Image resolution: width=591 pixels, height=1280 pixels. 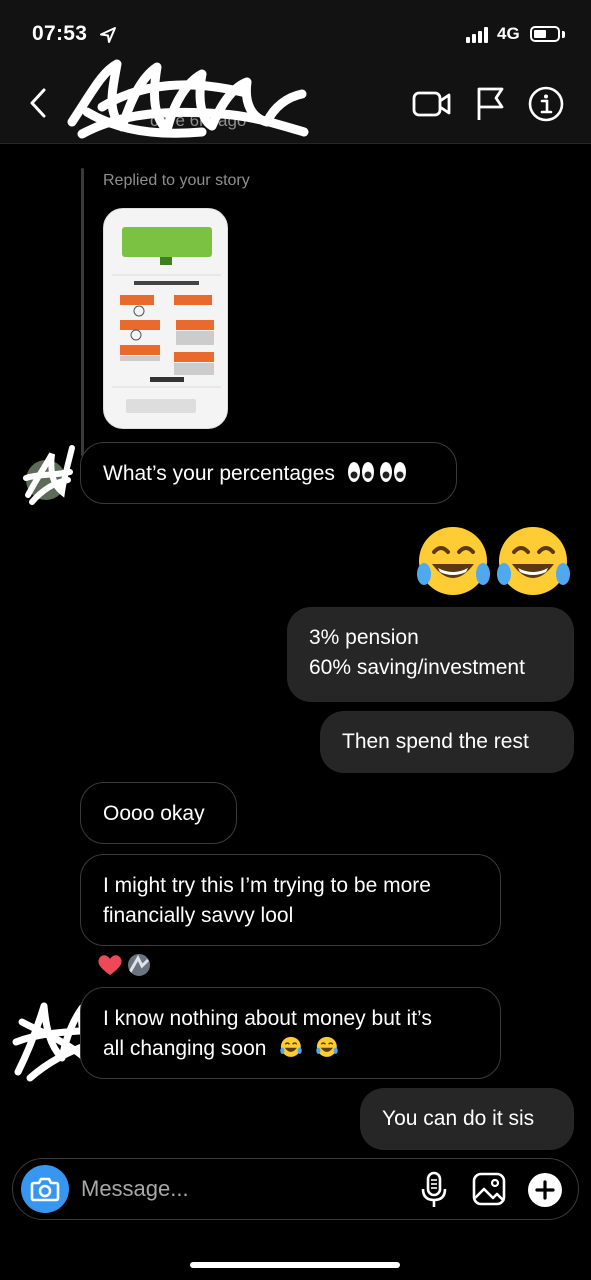 I want to click on add-plus-icon, so click(x=545, y=1190).